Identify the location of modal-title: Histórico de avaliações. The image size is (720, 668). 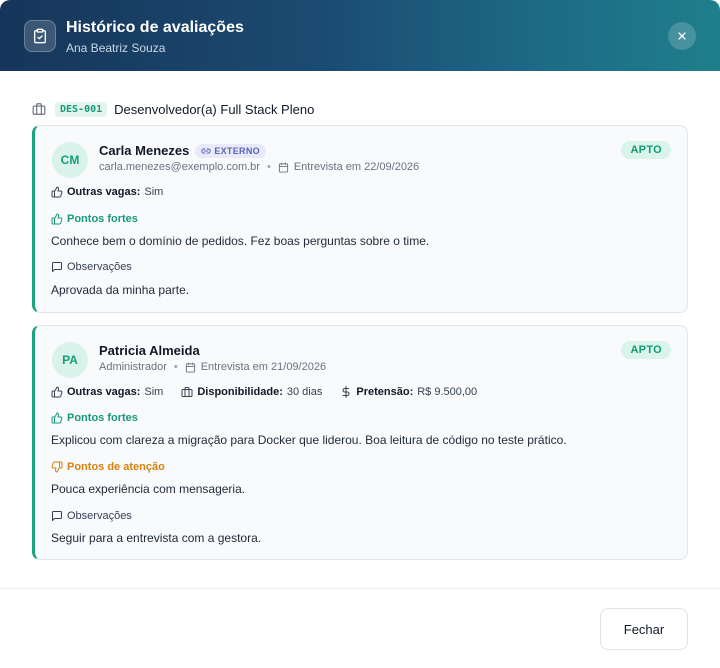
(155, 27).